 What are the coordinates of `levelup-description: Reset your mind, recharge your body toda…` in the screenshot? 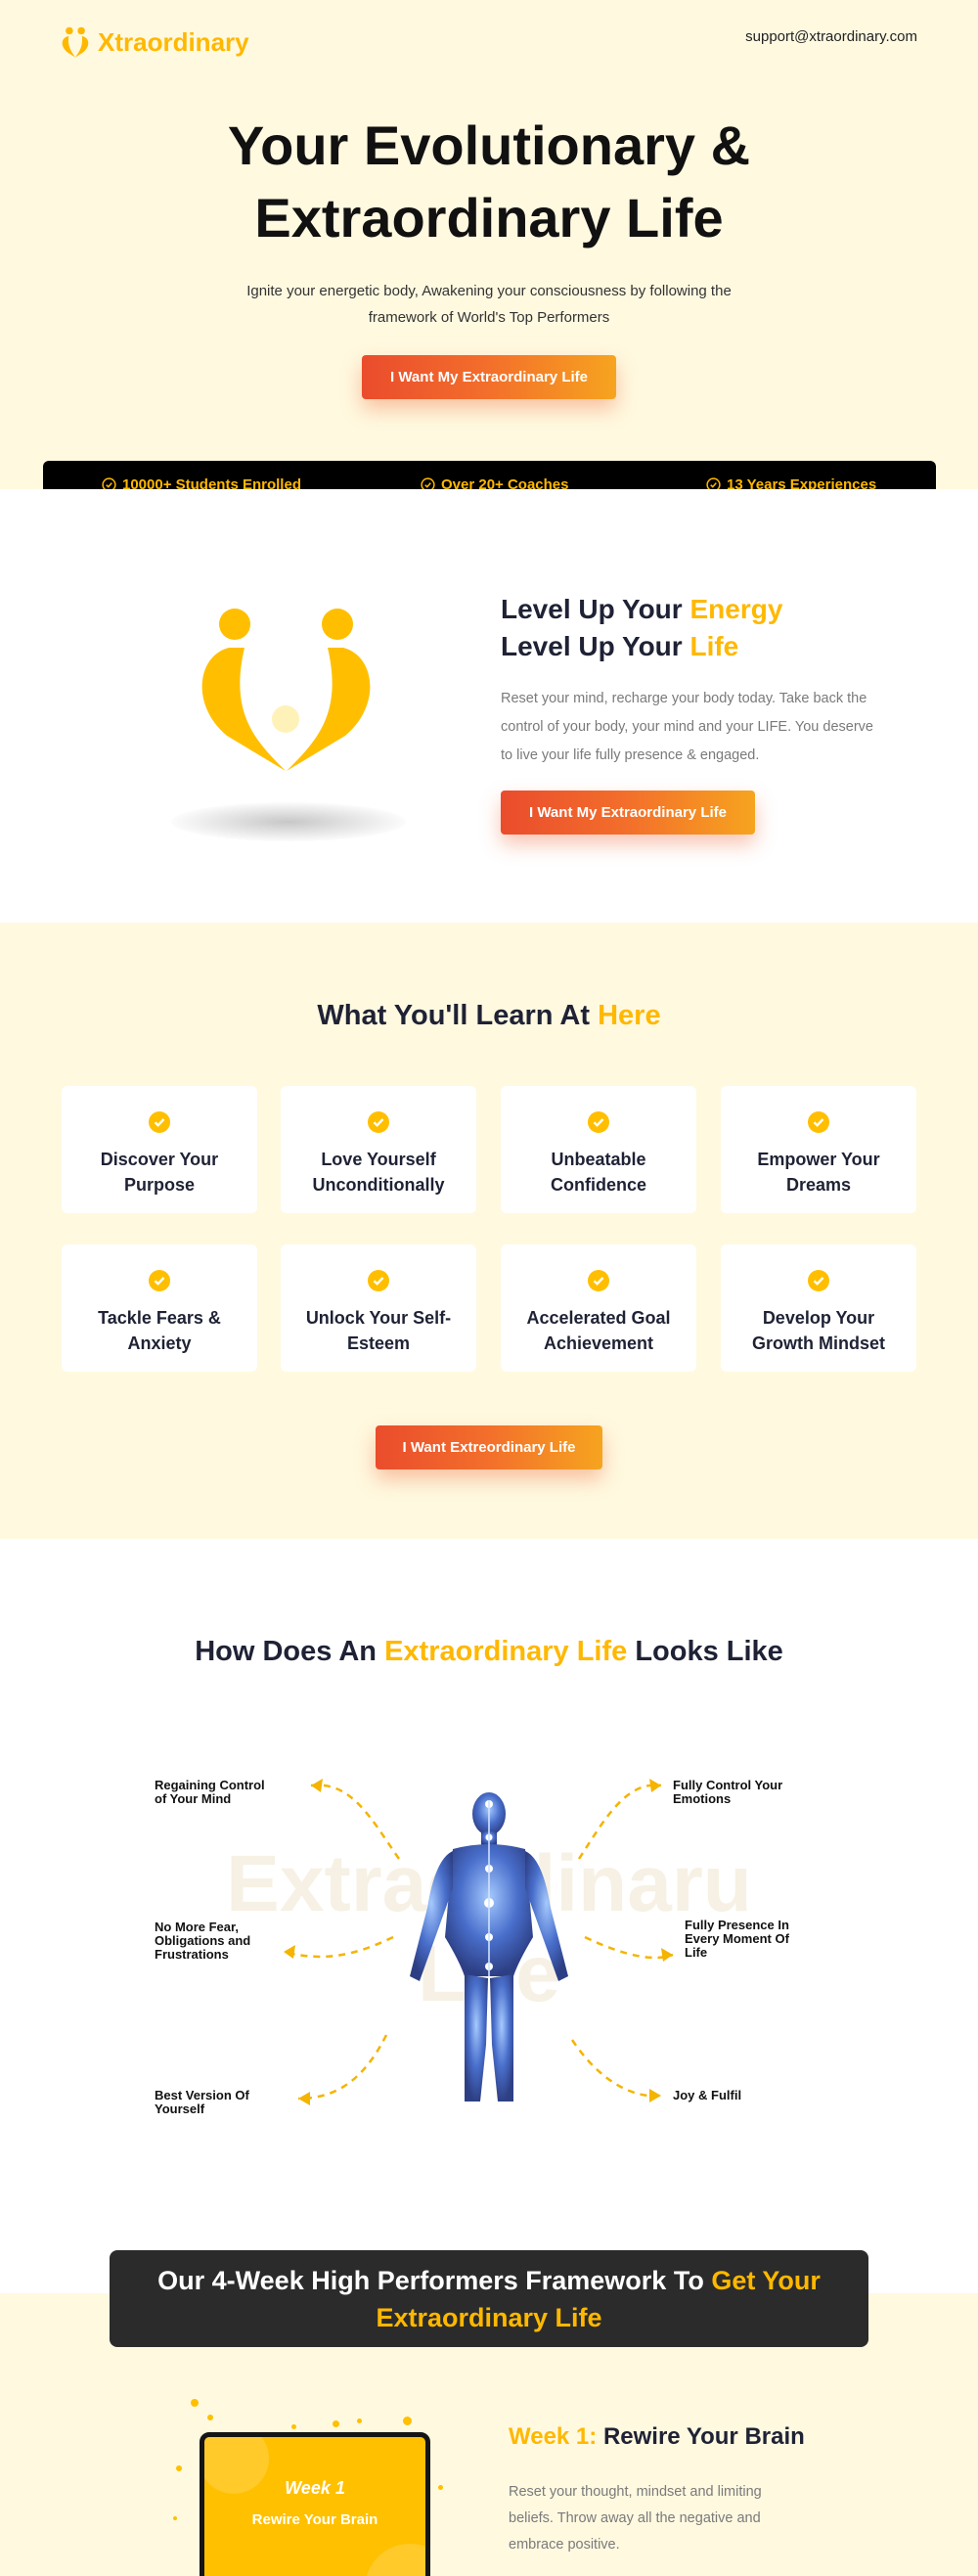 It's located at (687, 727).